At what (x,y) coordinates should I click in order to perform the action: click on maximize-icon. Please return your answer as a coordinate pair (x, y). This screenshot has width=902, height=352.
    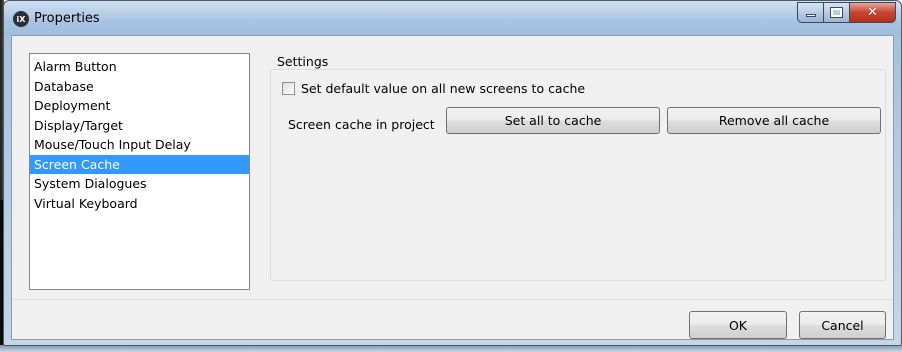
    Looking at the image, I should click on (836, 12).